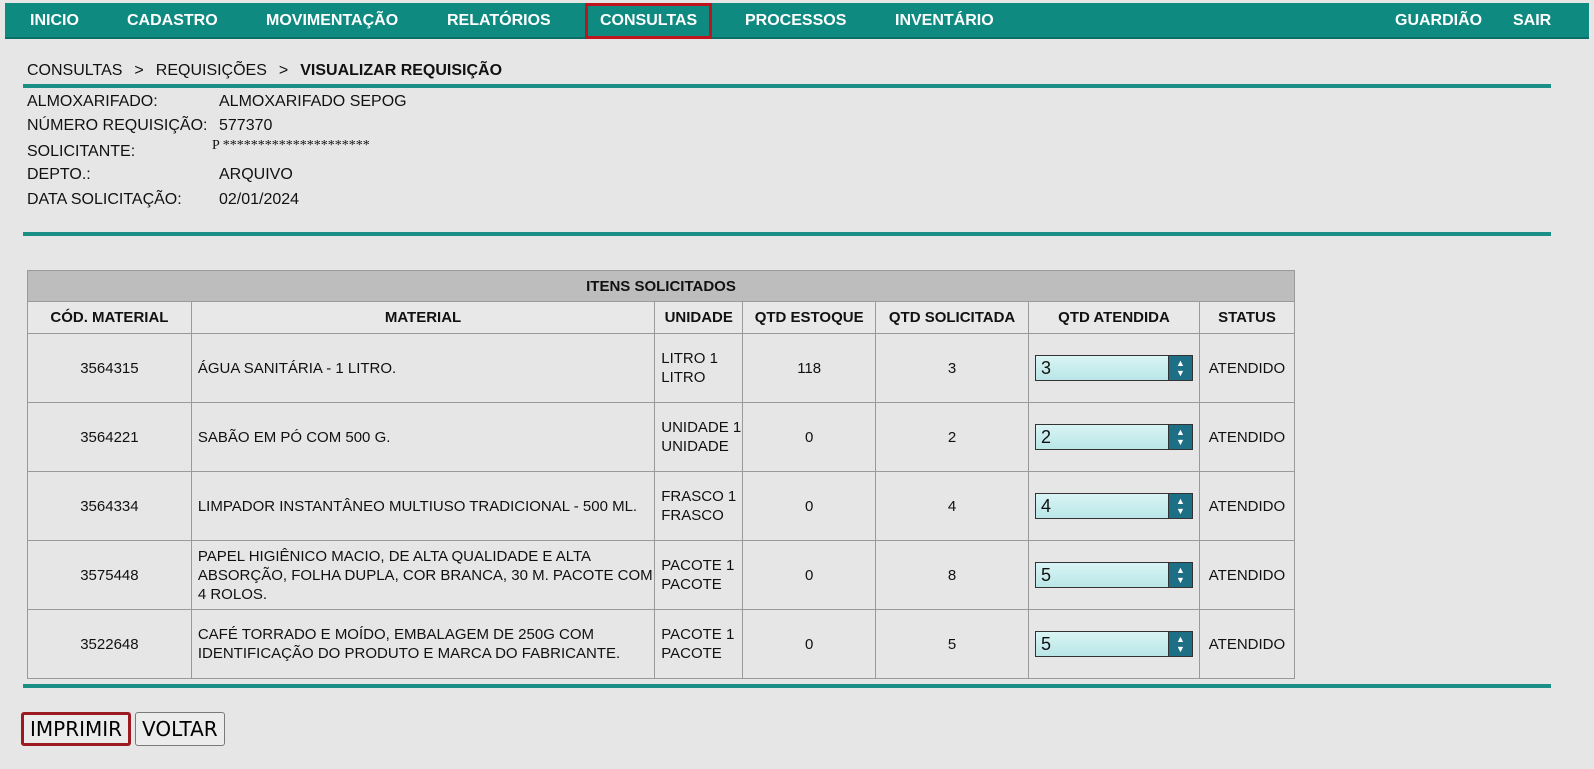 This screenshot has width=1594, height=769. I want to click on nav-movimentacao: MOVIMENTAÇÃO, so click(332, 21).